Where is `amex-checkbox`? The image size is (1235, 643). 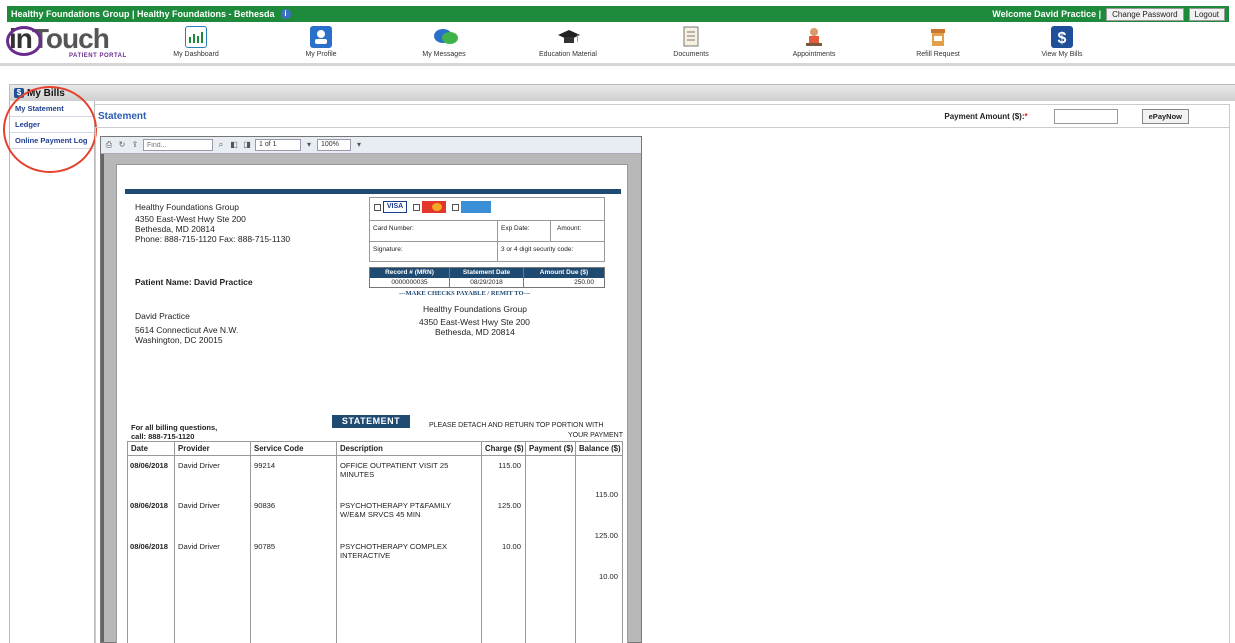
amex-checkbox is located at coordinates (455, 207).